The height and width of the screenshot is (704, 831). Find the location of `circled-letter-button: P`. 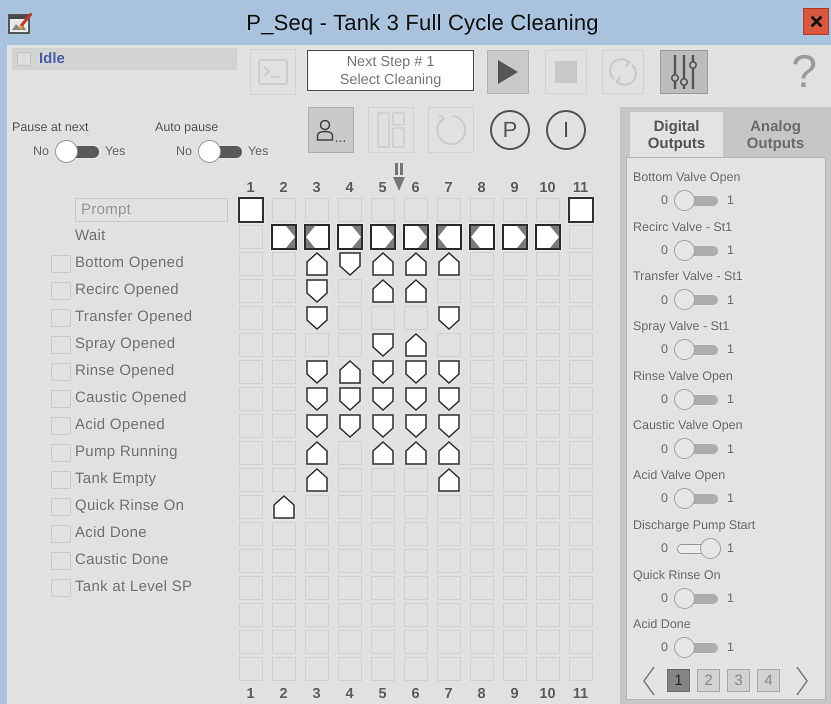

circled-letter-button: P is located at coordinates (510, 130).